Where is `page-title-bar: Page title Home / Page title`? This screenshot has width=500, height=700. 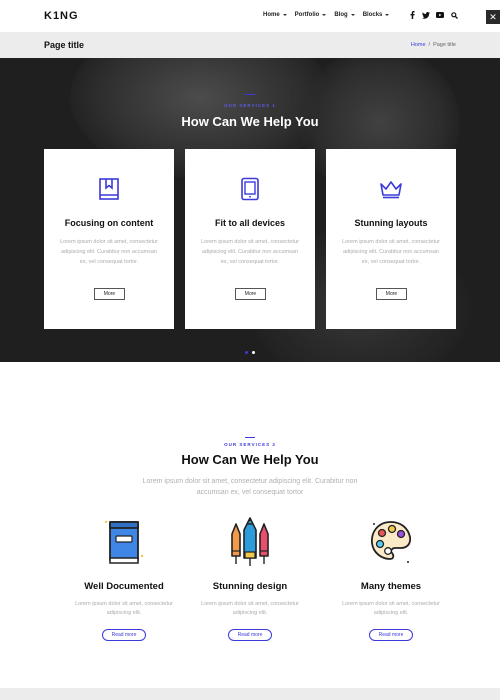
page-title-bar: Page title Home / Page title is located at coordinates (250, 45).